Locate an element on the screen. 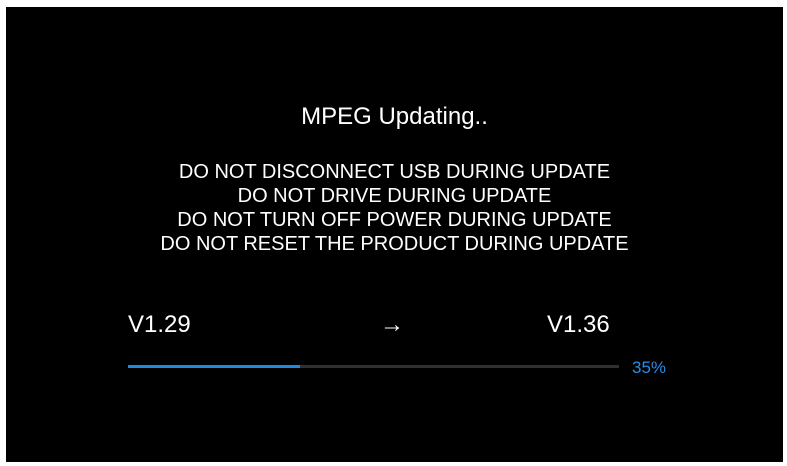  warning-line: DO NOT RESET THE PRODUCT DURING UPDATE is located at coordinates (394, 244).